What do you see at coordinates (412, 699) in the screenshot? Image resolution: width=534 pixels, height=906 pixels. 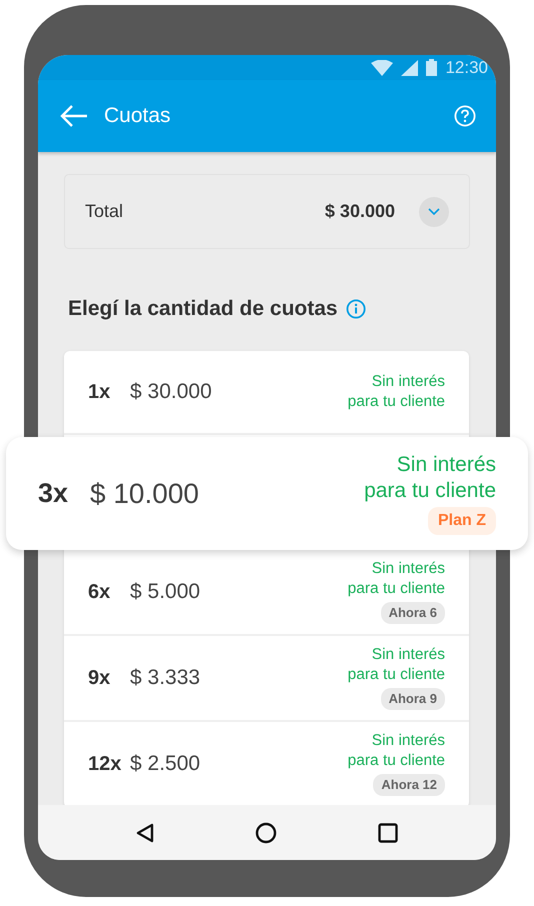 I see `plan-tag: Ahora 9` at bounding box center [412, 699].